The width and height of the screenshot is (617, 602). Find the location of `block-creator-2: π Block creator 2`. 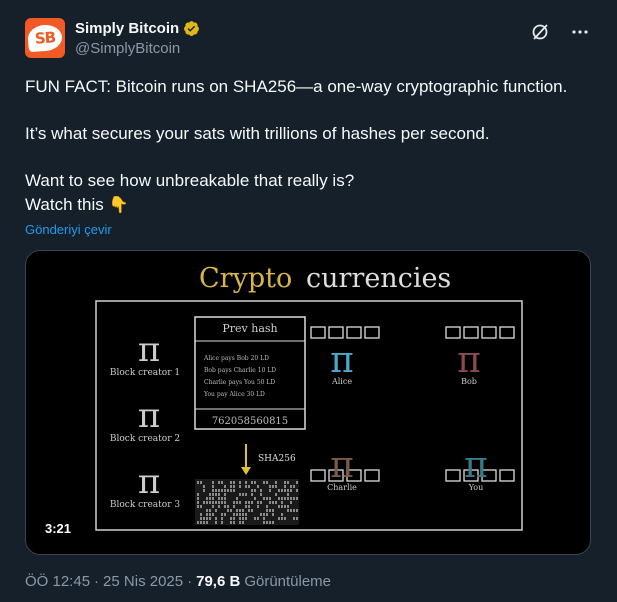

block-creator-2: π Block creator 2 is located at coordinates (145, 420).